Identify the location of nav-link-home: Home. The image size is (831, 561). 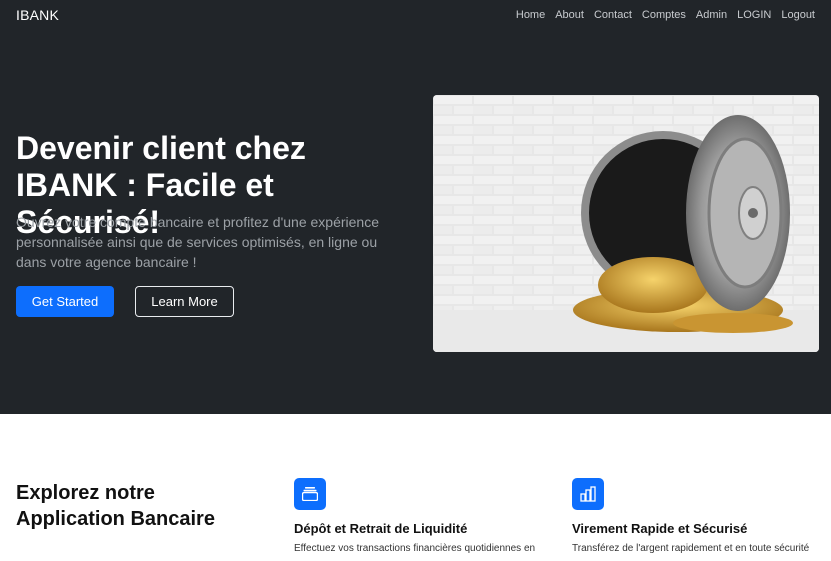
(530, 15).